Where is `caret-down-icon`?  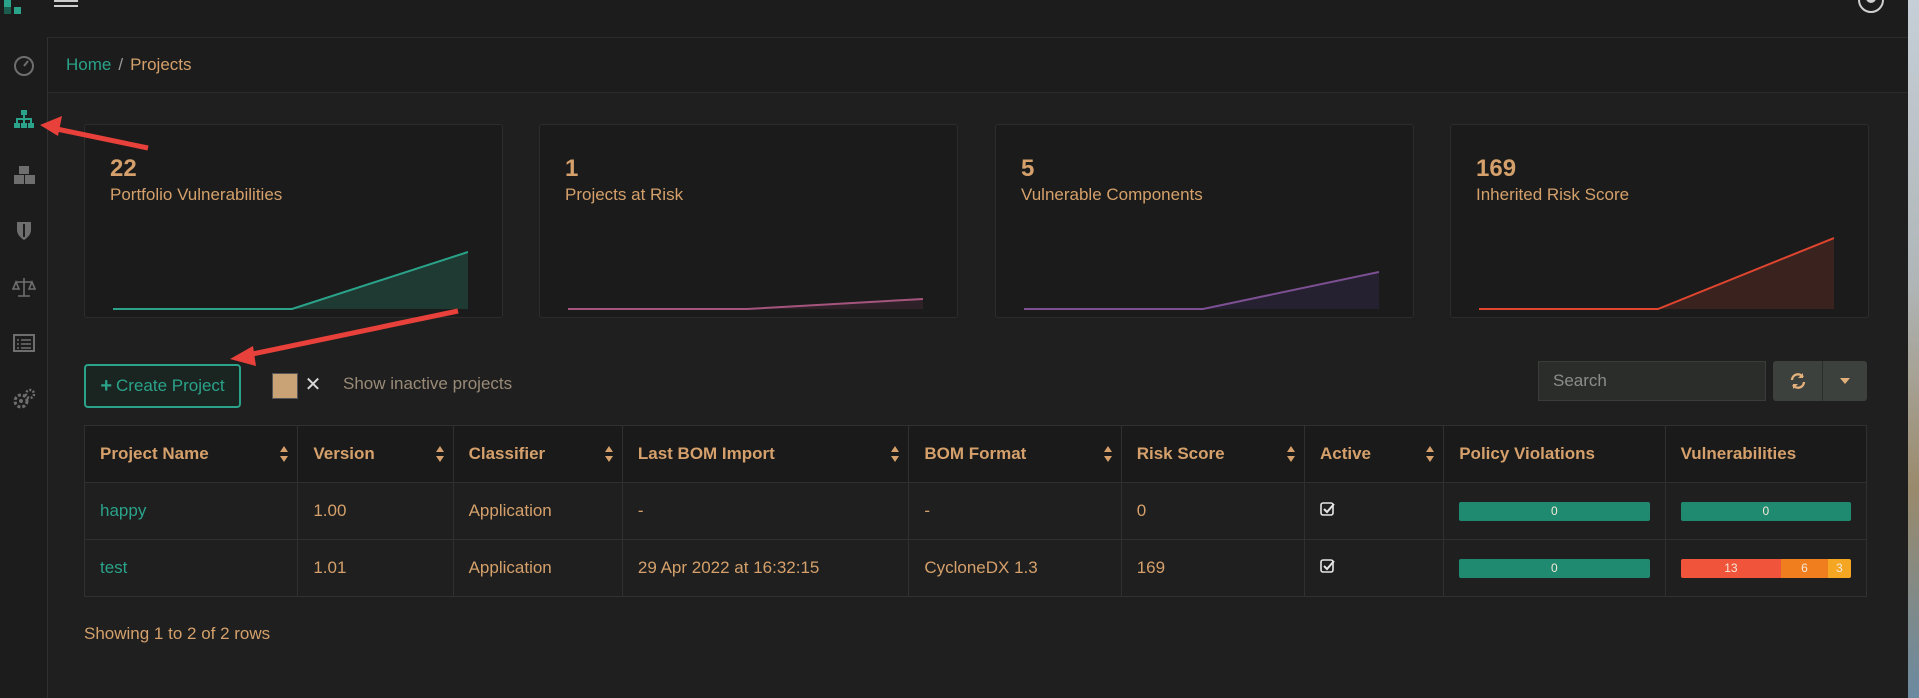 caret-down-icon is located at coordinates (1845, 381).